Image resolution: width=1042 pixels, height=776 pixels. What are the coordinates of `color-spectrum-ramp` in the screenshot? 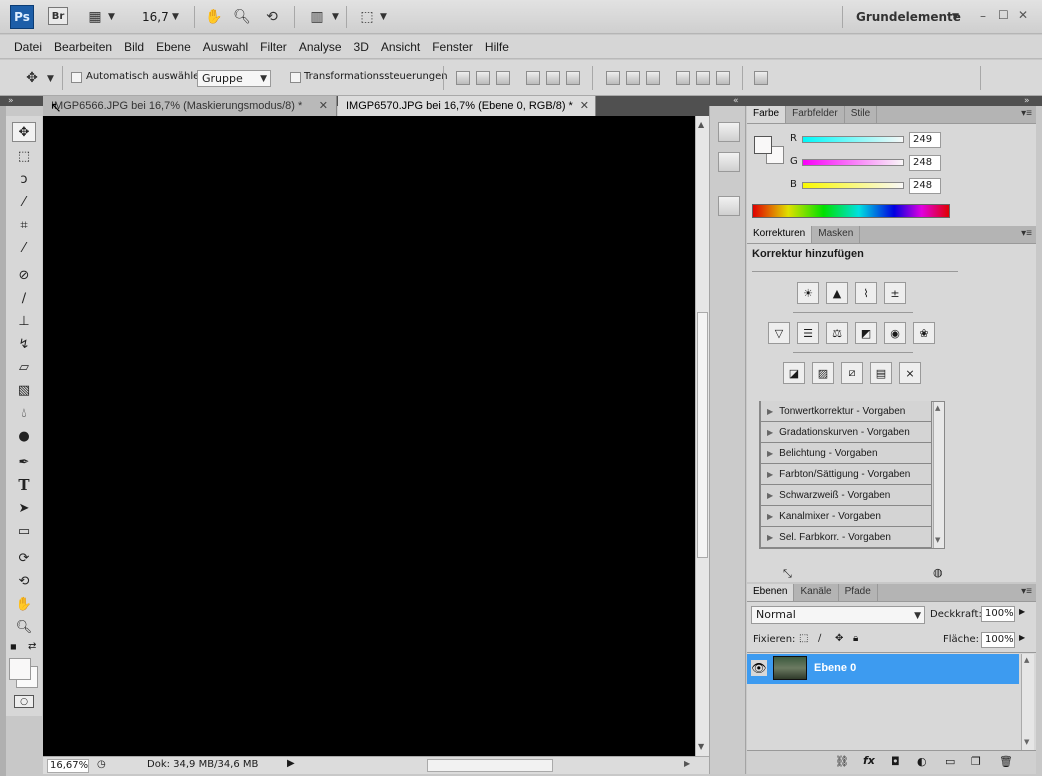 It's located at (851, 211).